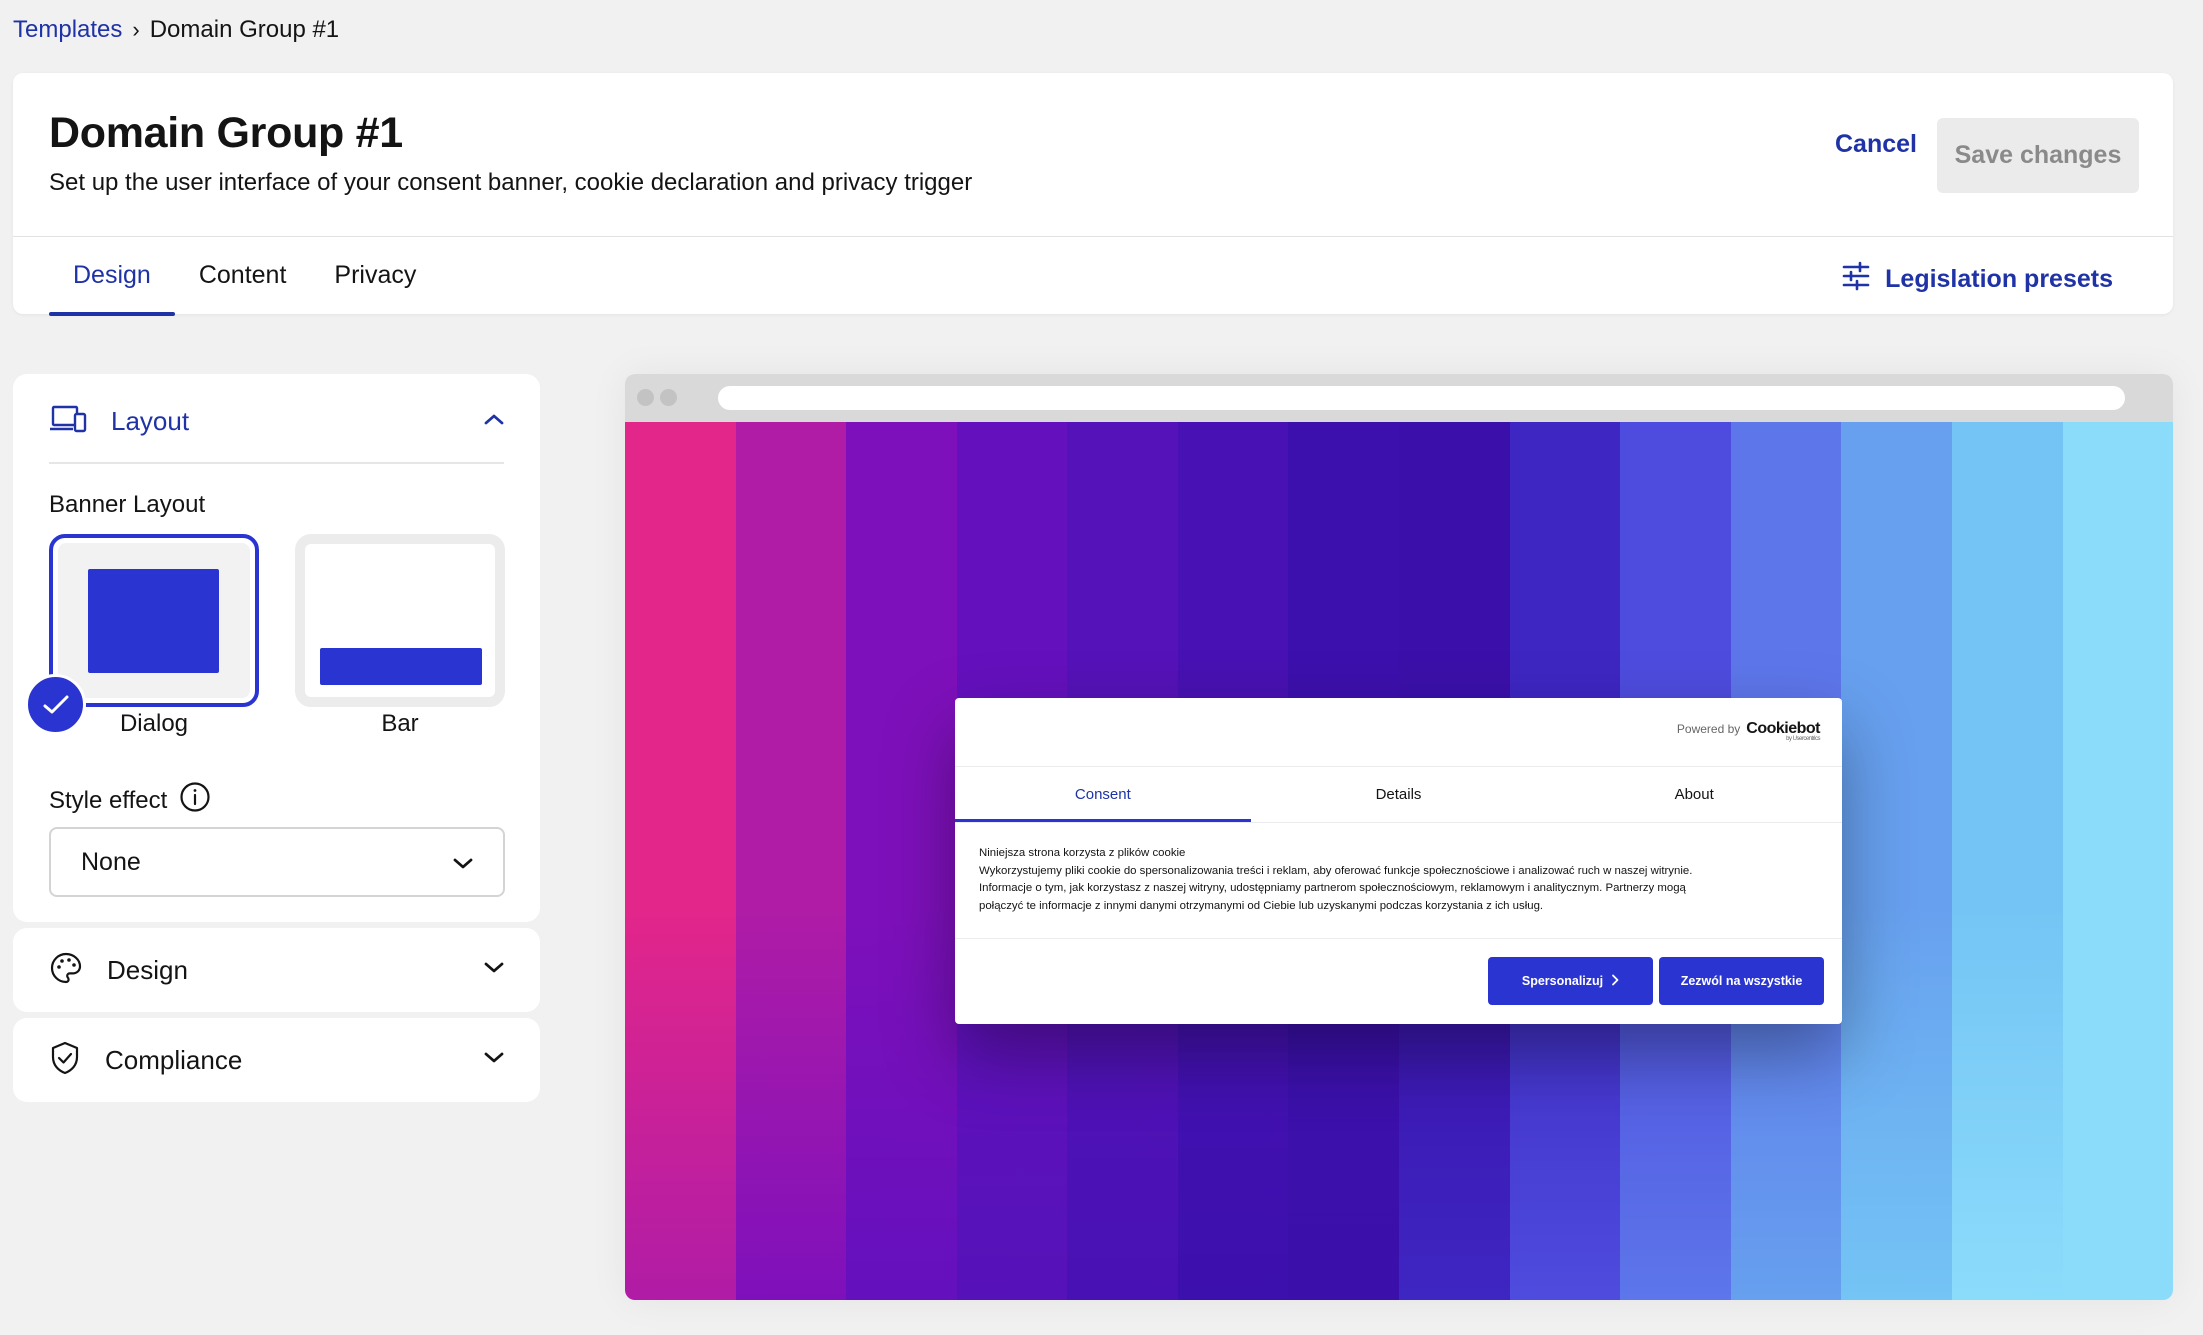 The width and height of the screenshot is (2203, 1335). Describe the element at coordinates (1694, 794) in the screenshot. I see `dialog-tab-about: About` at that location.